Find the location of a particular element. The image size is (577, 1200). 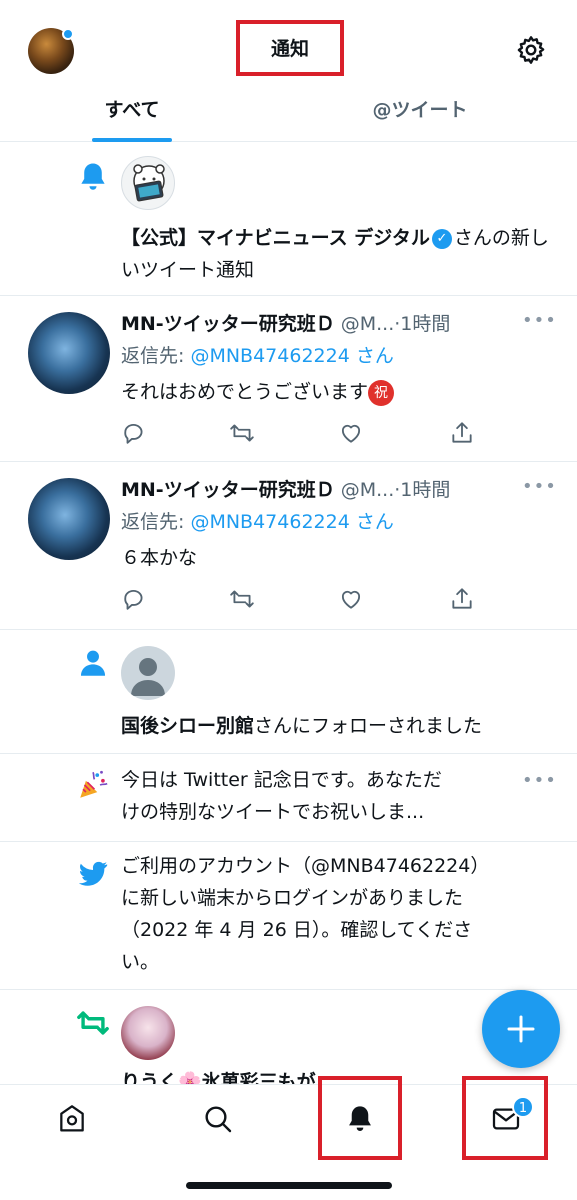

login-line-2: に新しい端末からログインがありました is located at coordinates (292, 898).